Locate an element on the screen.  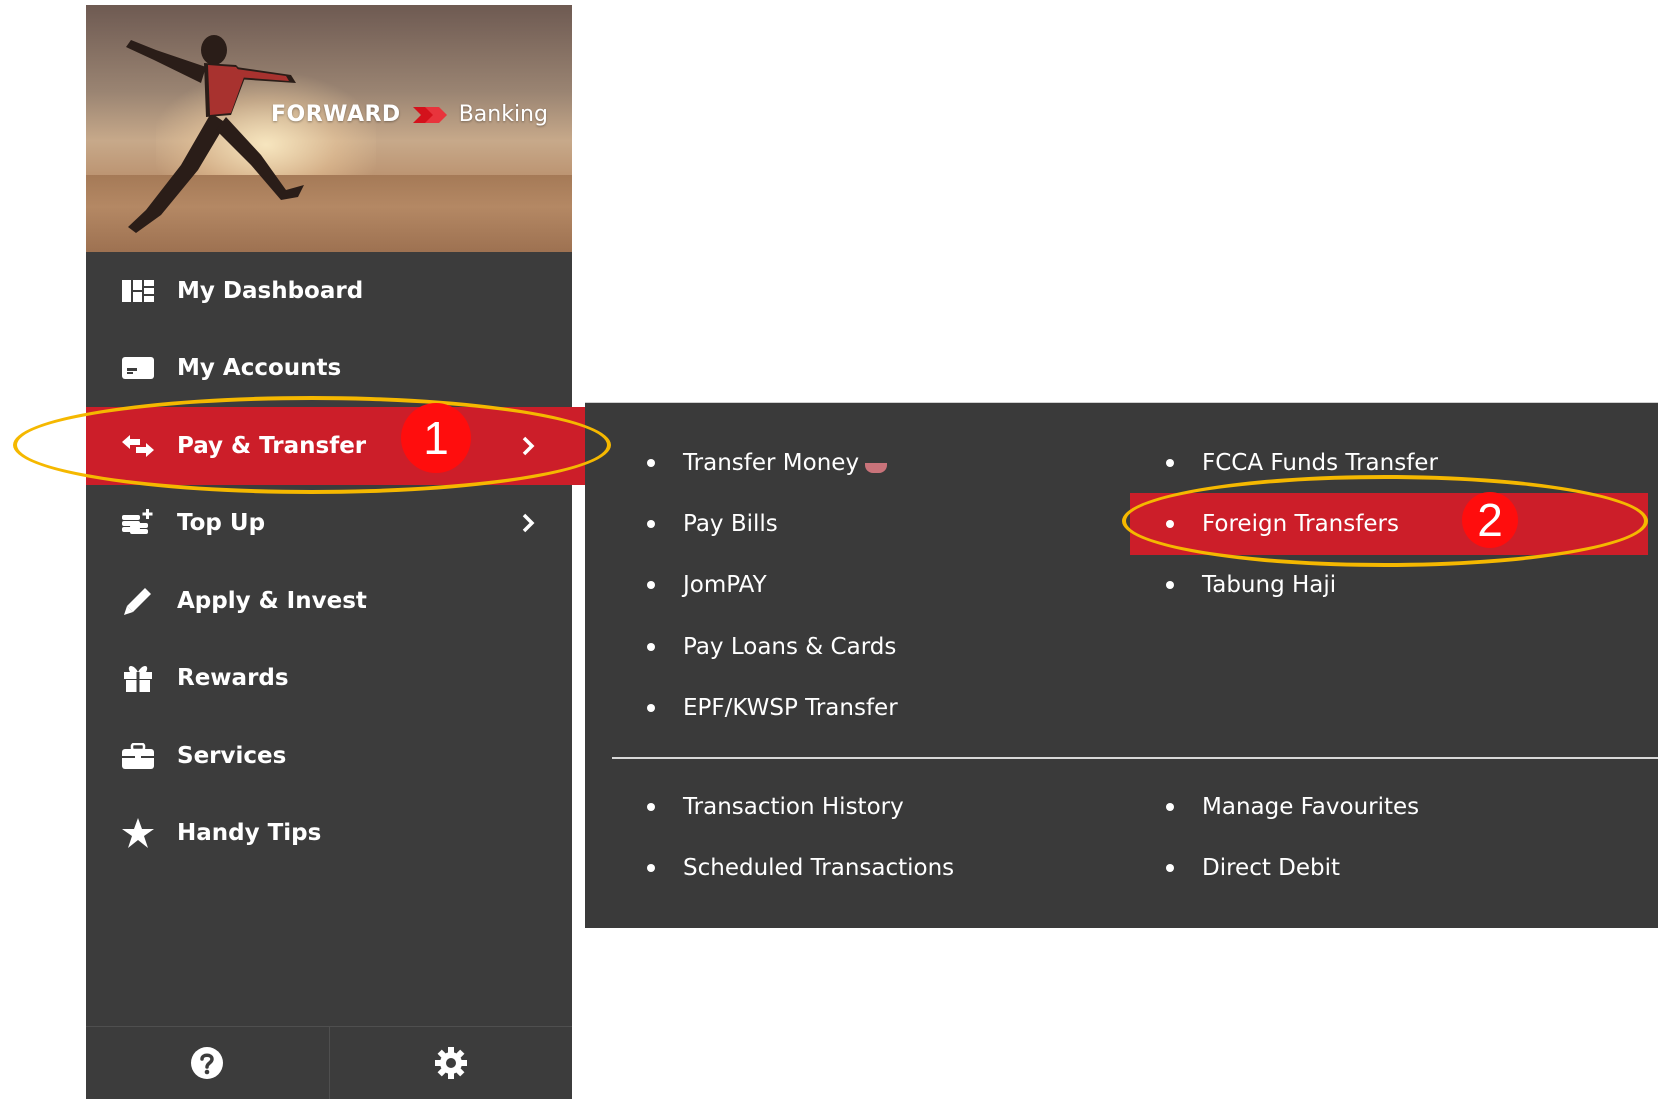
submenu-item-label: Pay Loans & Cards is located at coordinates (790, 647).